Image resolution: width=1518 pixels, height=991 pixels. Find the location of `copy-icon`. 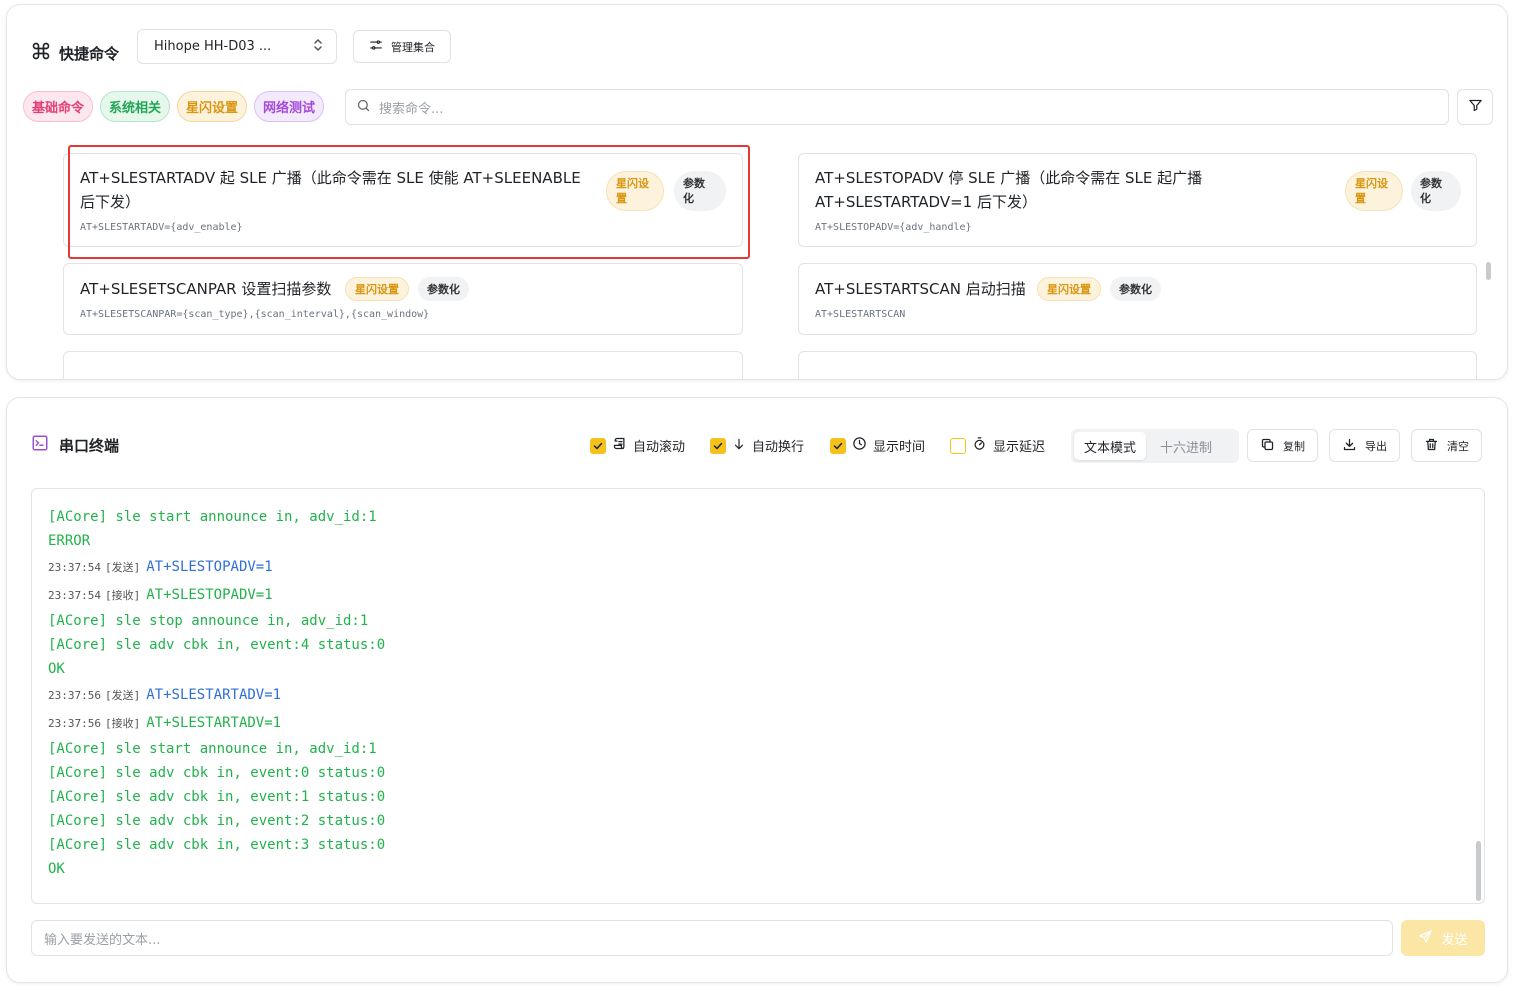

copy-icon is located at coordinates (1267, 446).